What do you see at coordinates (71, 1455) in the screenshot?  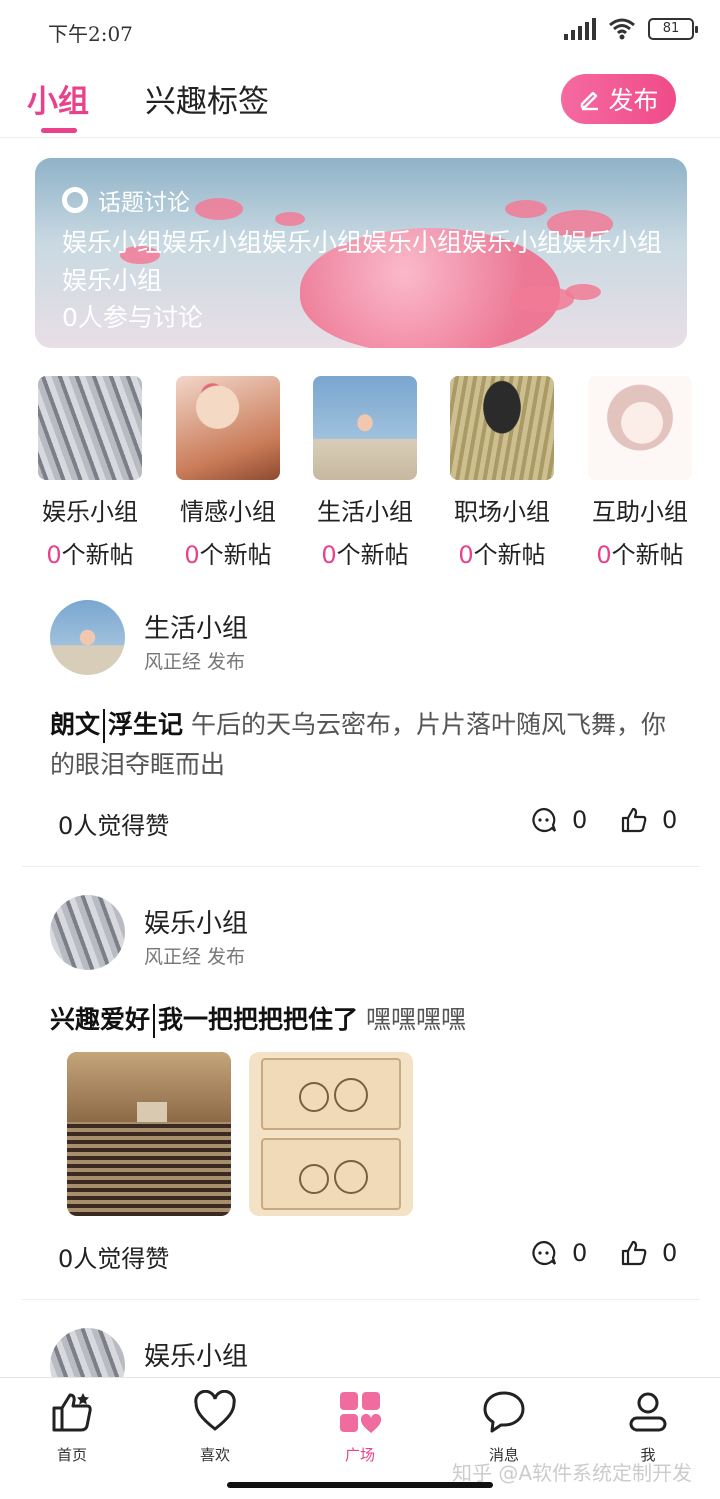 I see `nav-home-label: 首页` at bounding box center [71, 1455].